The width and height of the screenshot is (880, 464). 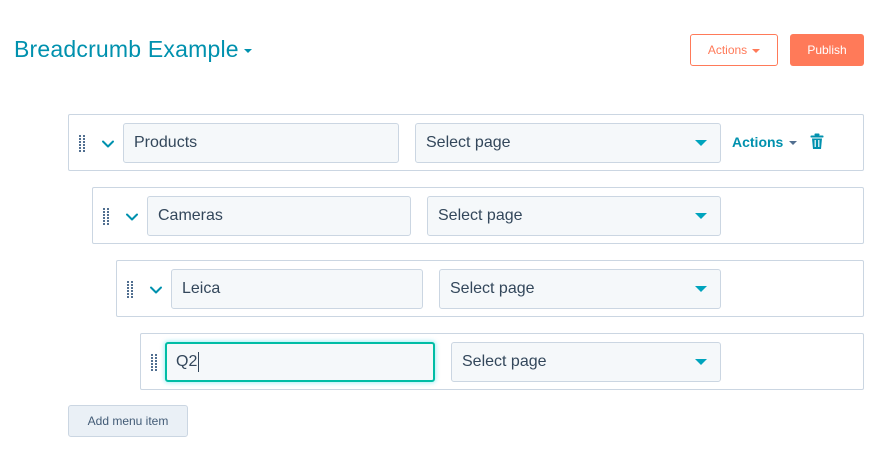 What do you see at coordinates (758, 142) in the screenshot?
I see `row-actions-label: Actions` at bounding box center [758, 142].